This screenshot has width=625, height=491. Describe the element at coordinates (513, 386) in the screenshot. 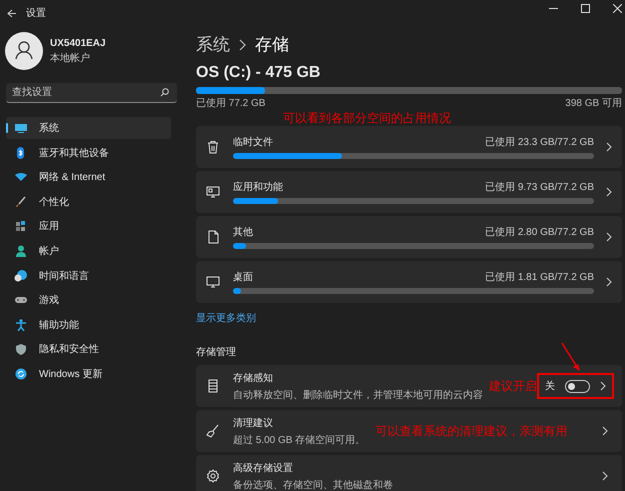

I see `annotation-text: 建议开启` at that location.